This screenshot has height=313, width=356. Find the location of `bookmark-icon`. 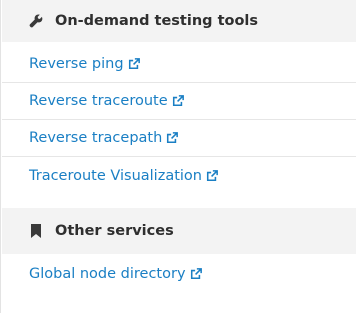

bookmark-icon is located at coordinates (36, 231).